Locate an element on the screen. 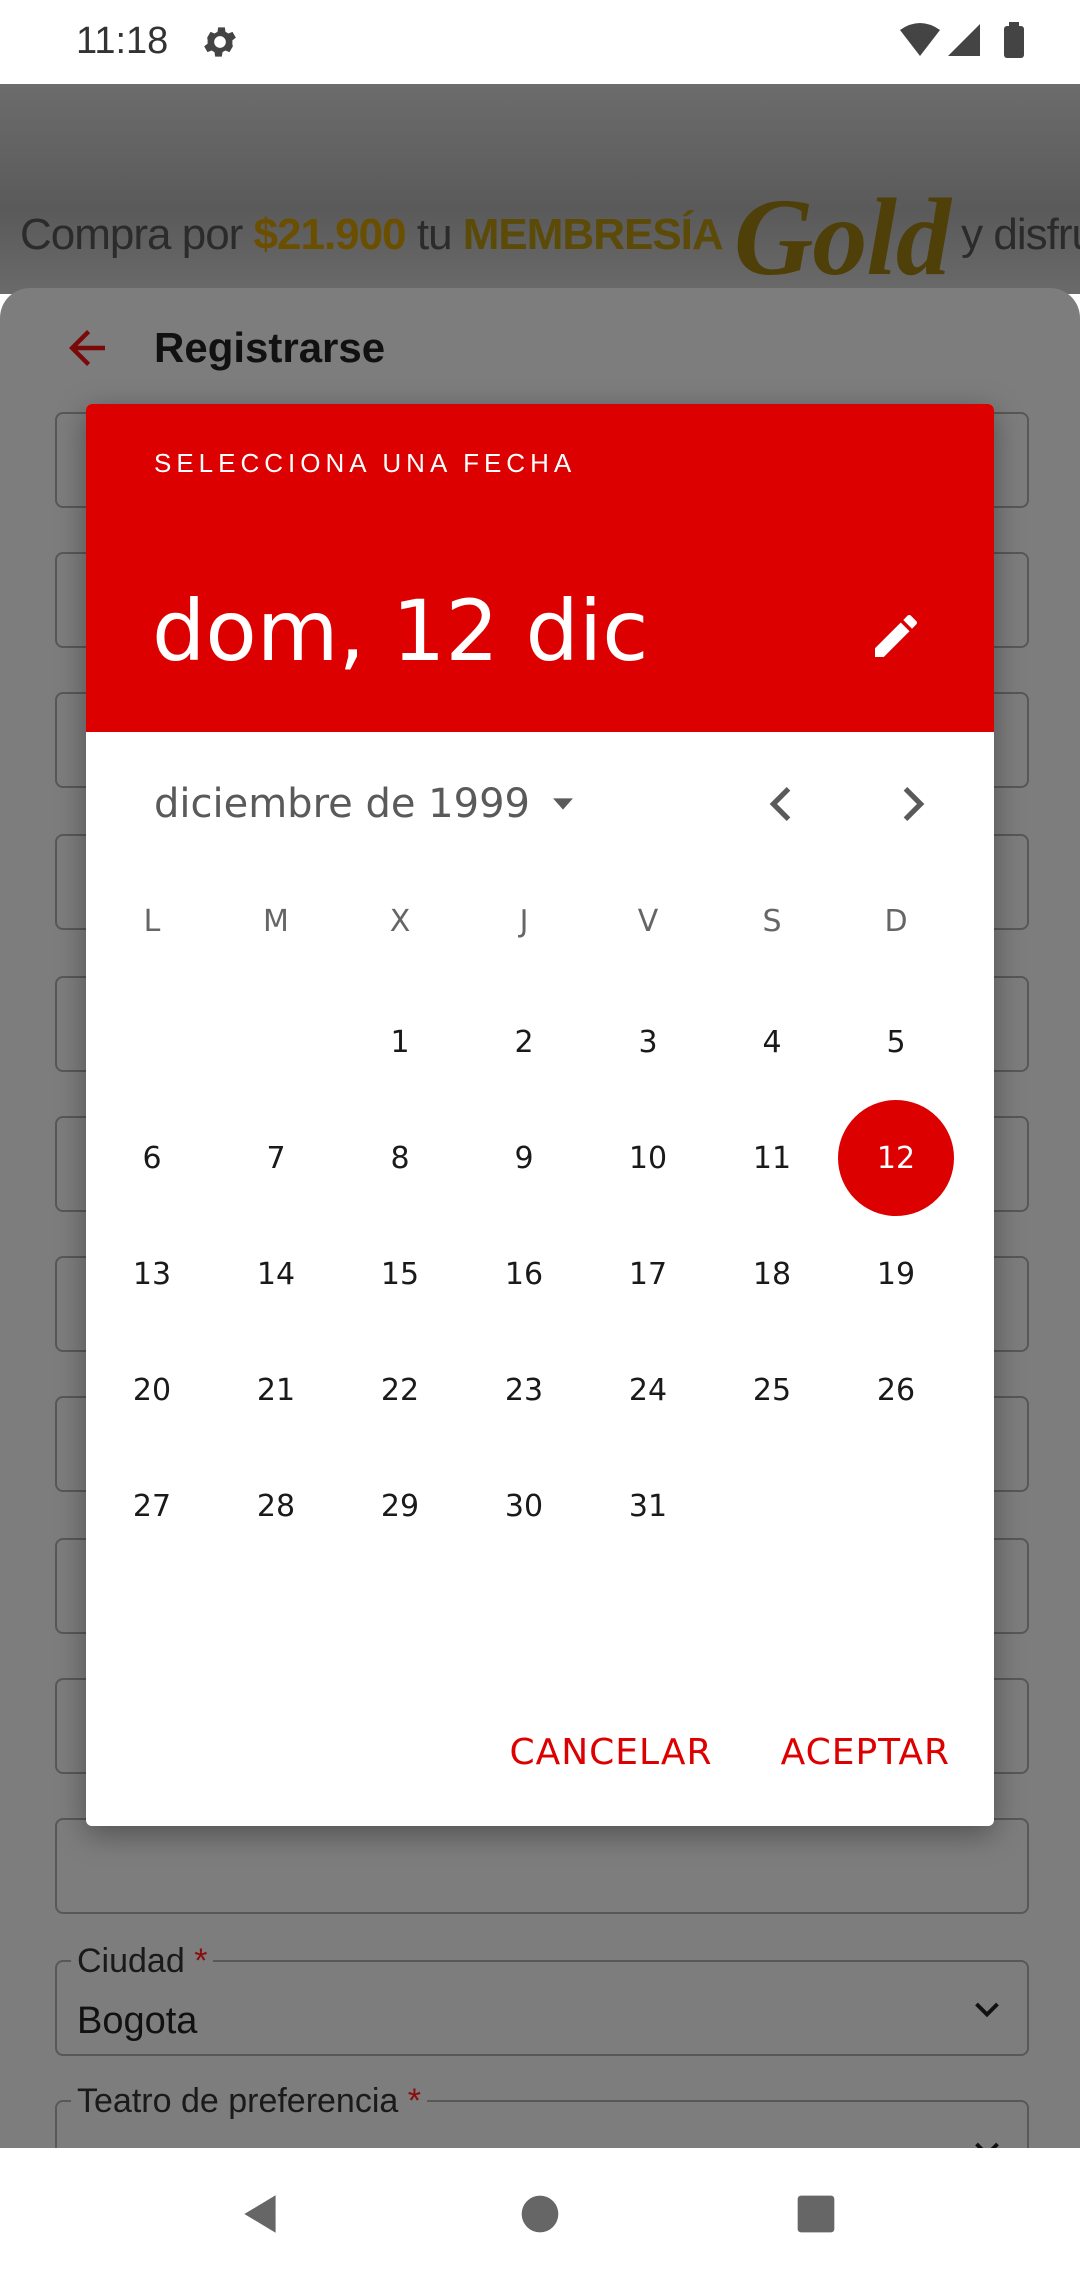 This screenshot has height=2280, width=1080. calendar-day: 23 is located at coordinates (524, 1390).